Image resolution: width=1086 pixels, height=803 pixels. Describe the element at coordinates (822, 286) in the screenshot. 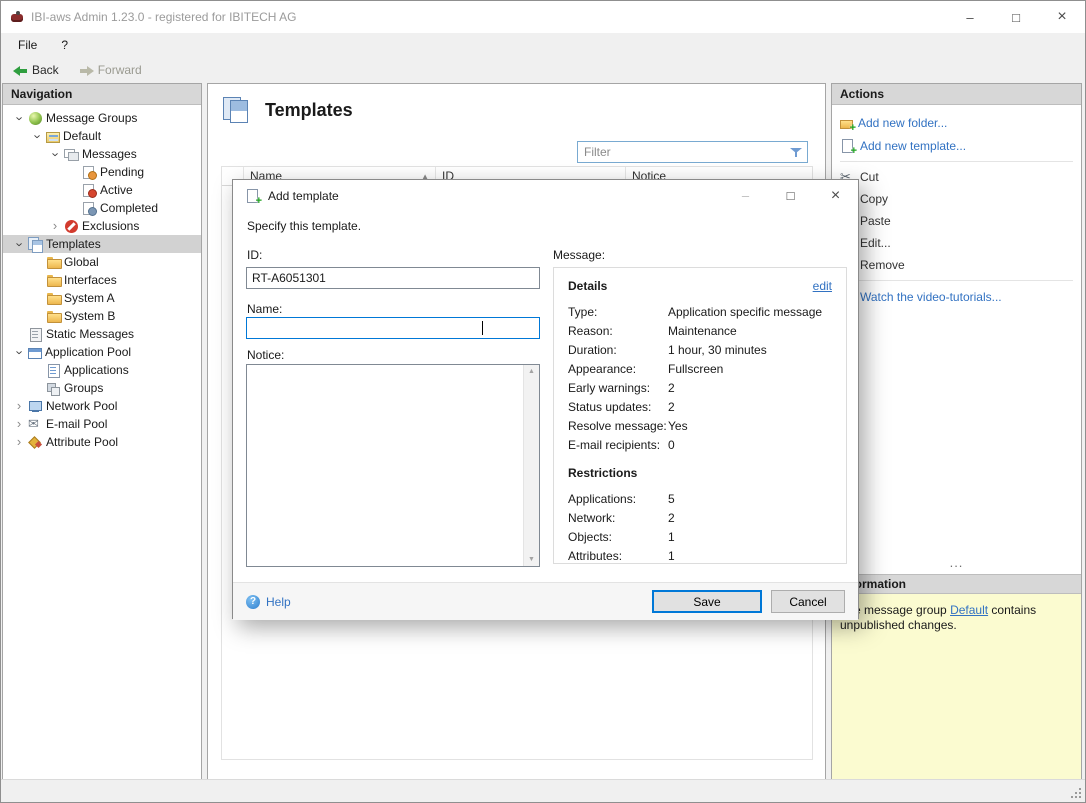

I see `edit-link: edit` at that location.